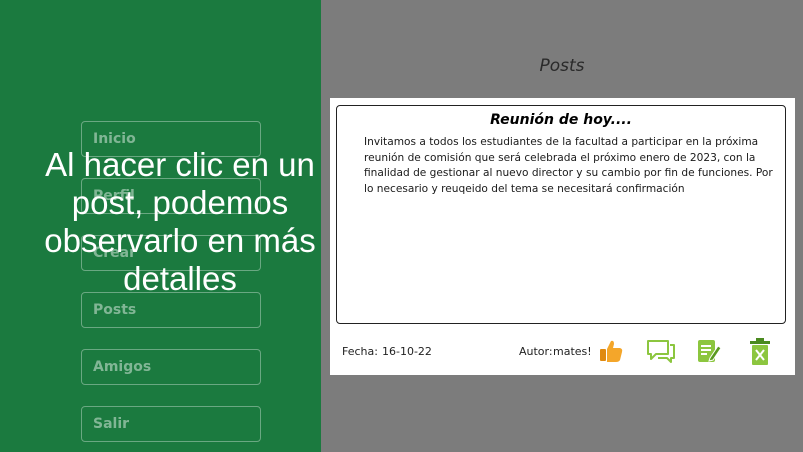  I want to click on author-label: Autor:, so click(536, 351).